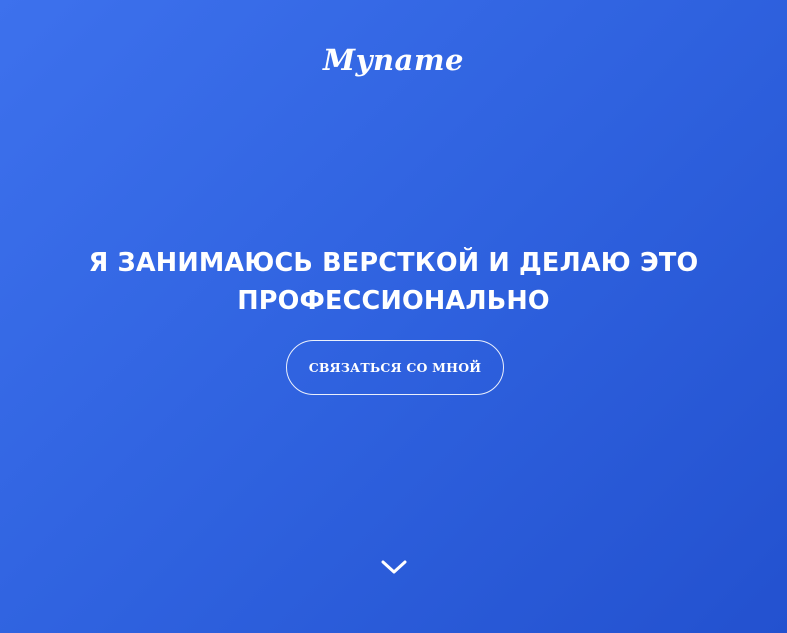 This screenshot has width=787, height=633. Describe the element at coordinates (395, 367) in the screenshot. I see `contact-me-button: СВЯЗАТЬСЯ СО МНОЙ` at that location.